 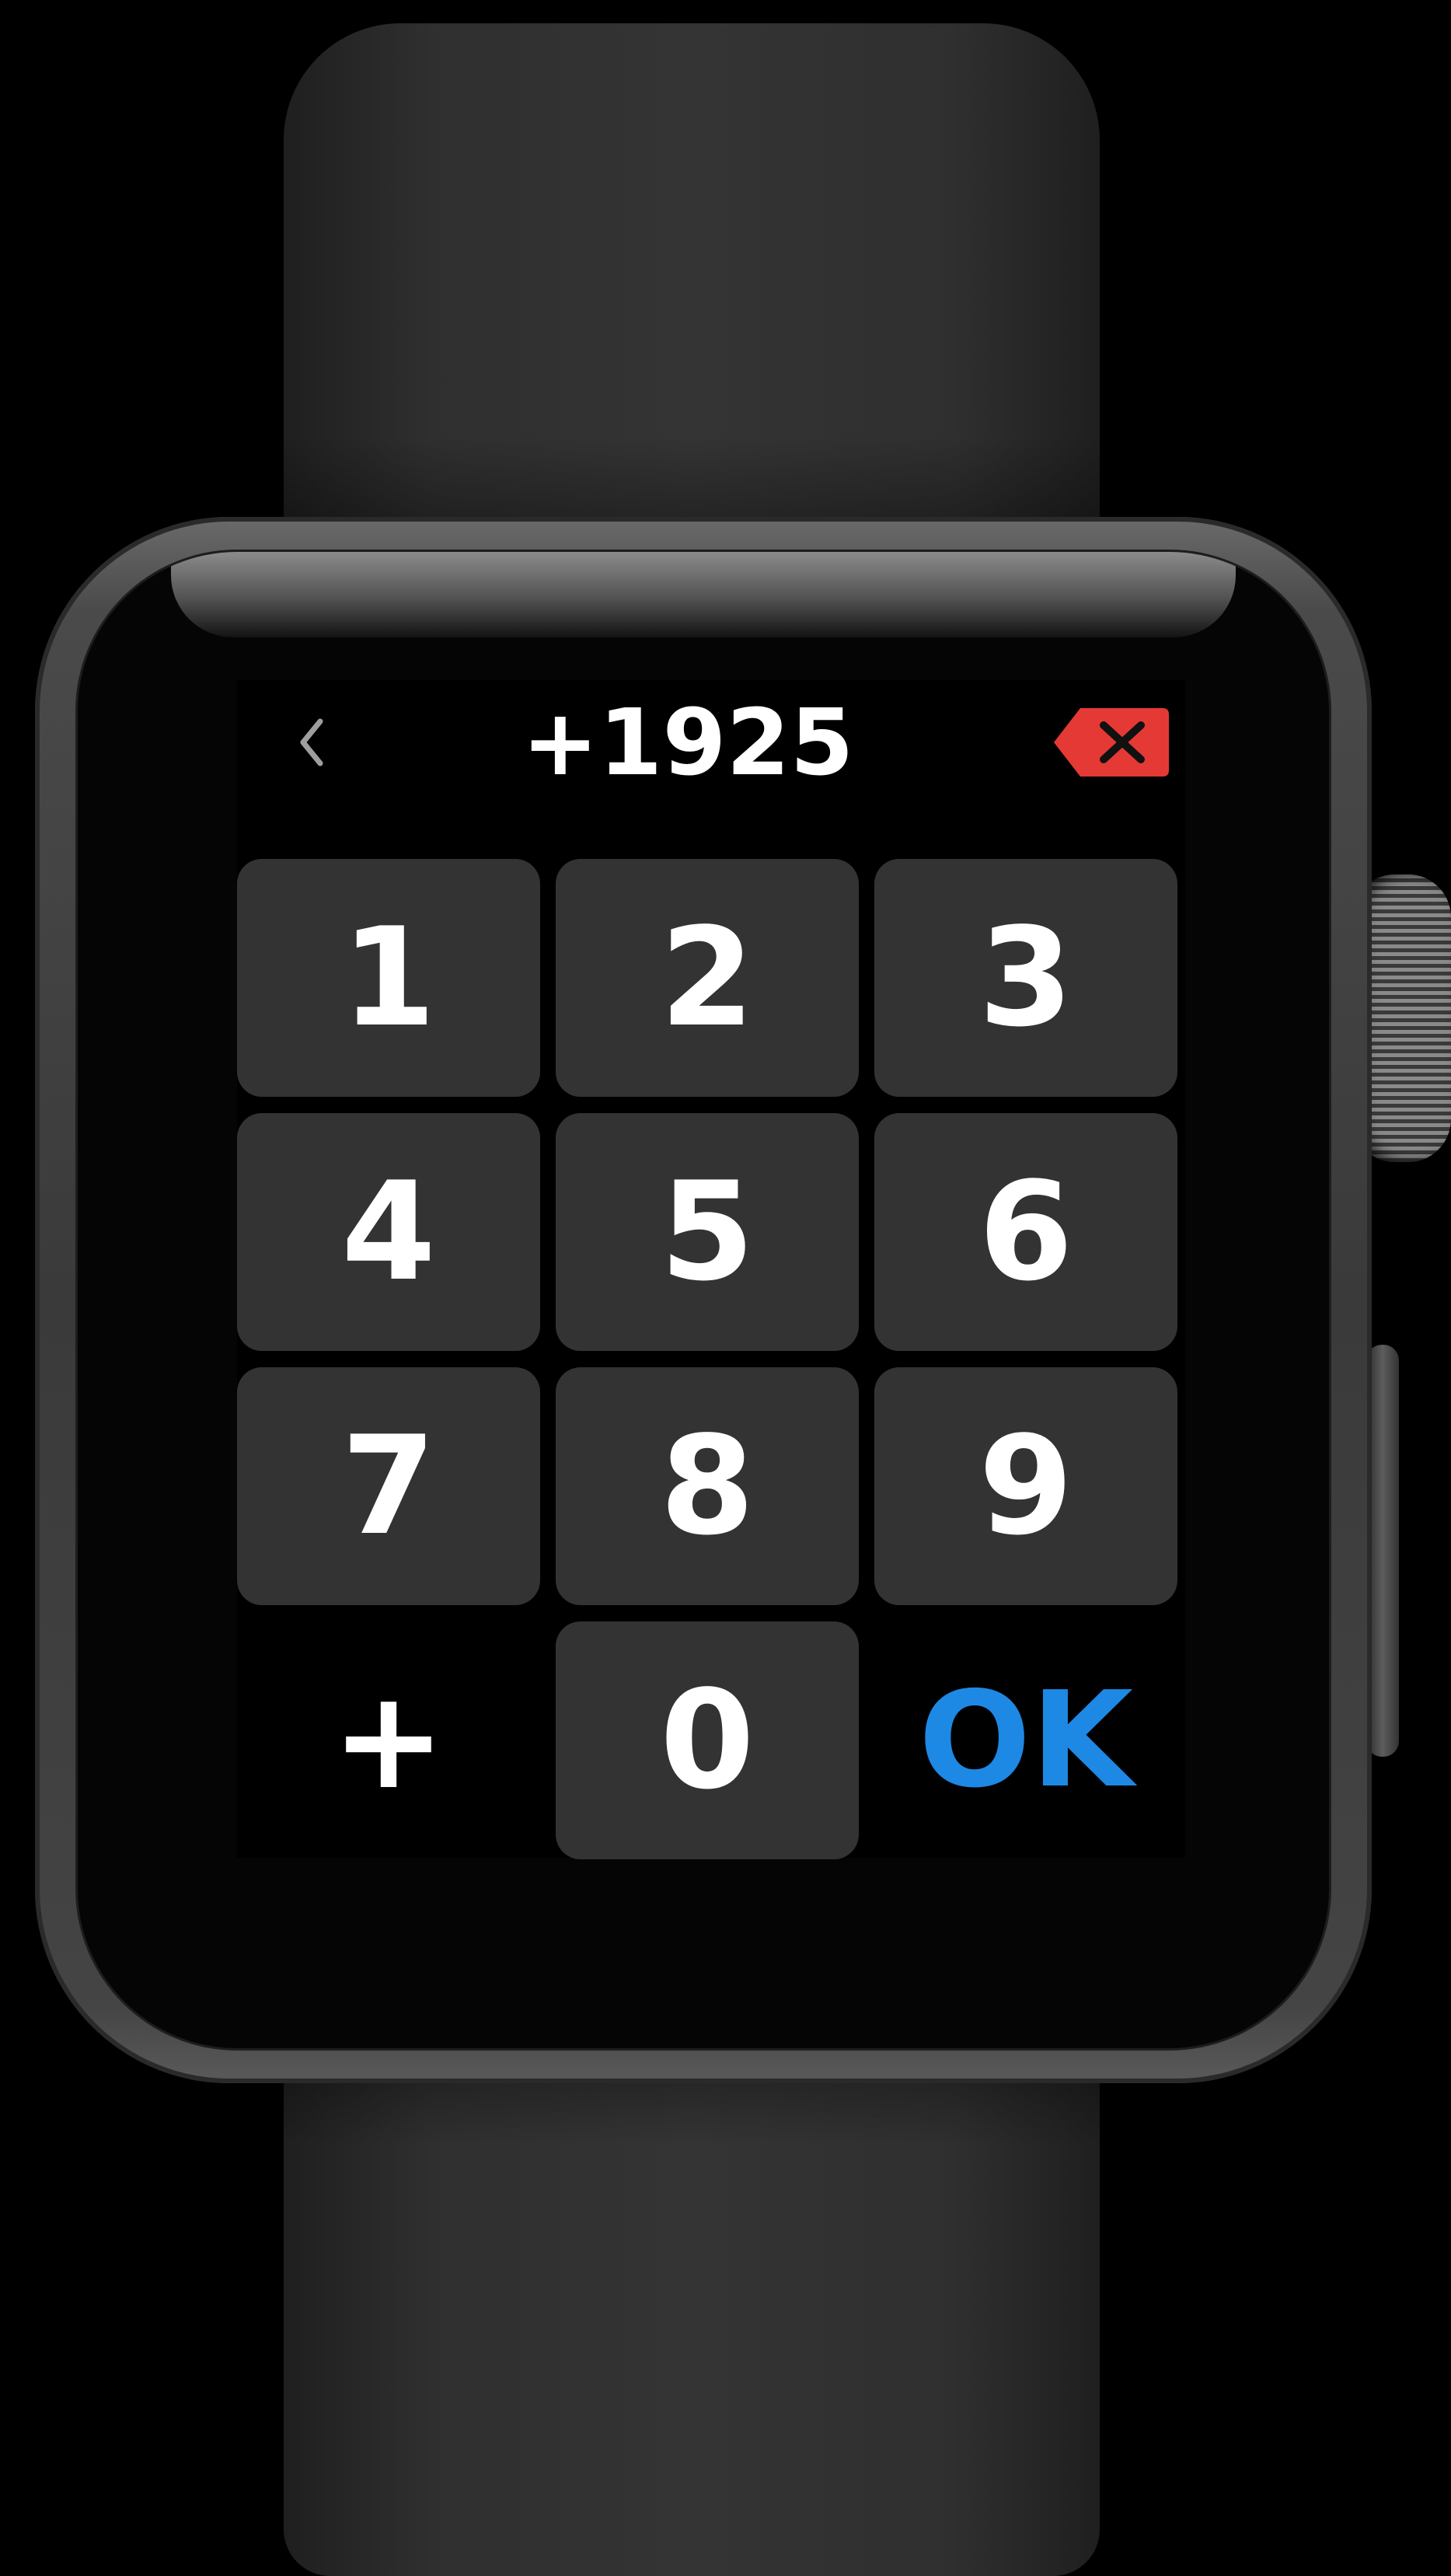 I want to click on backspace-icon, so click(x=1111, y=743).